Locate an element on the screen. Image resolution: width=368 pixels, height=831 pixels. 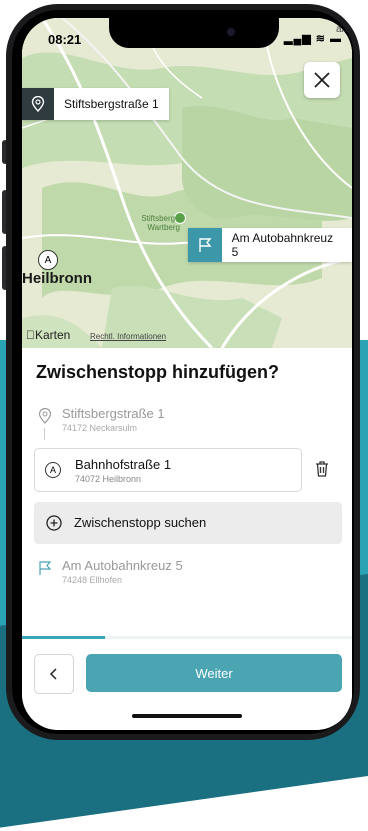
map-pin-end: Am Autobahnkreuz 5 is located at coordinates (270, 245).